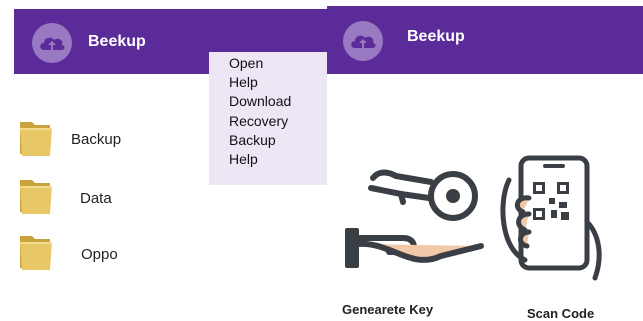 This screenshot has height=321, width=643. What do you see at coordinates (485, 40) in the screenshot?
I see `app-header: Beekup` at bounding box center [485, 40].